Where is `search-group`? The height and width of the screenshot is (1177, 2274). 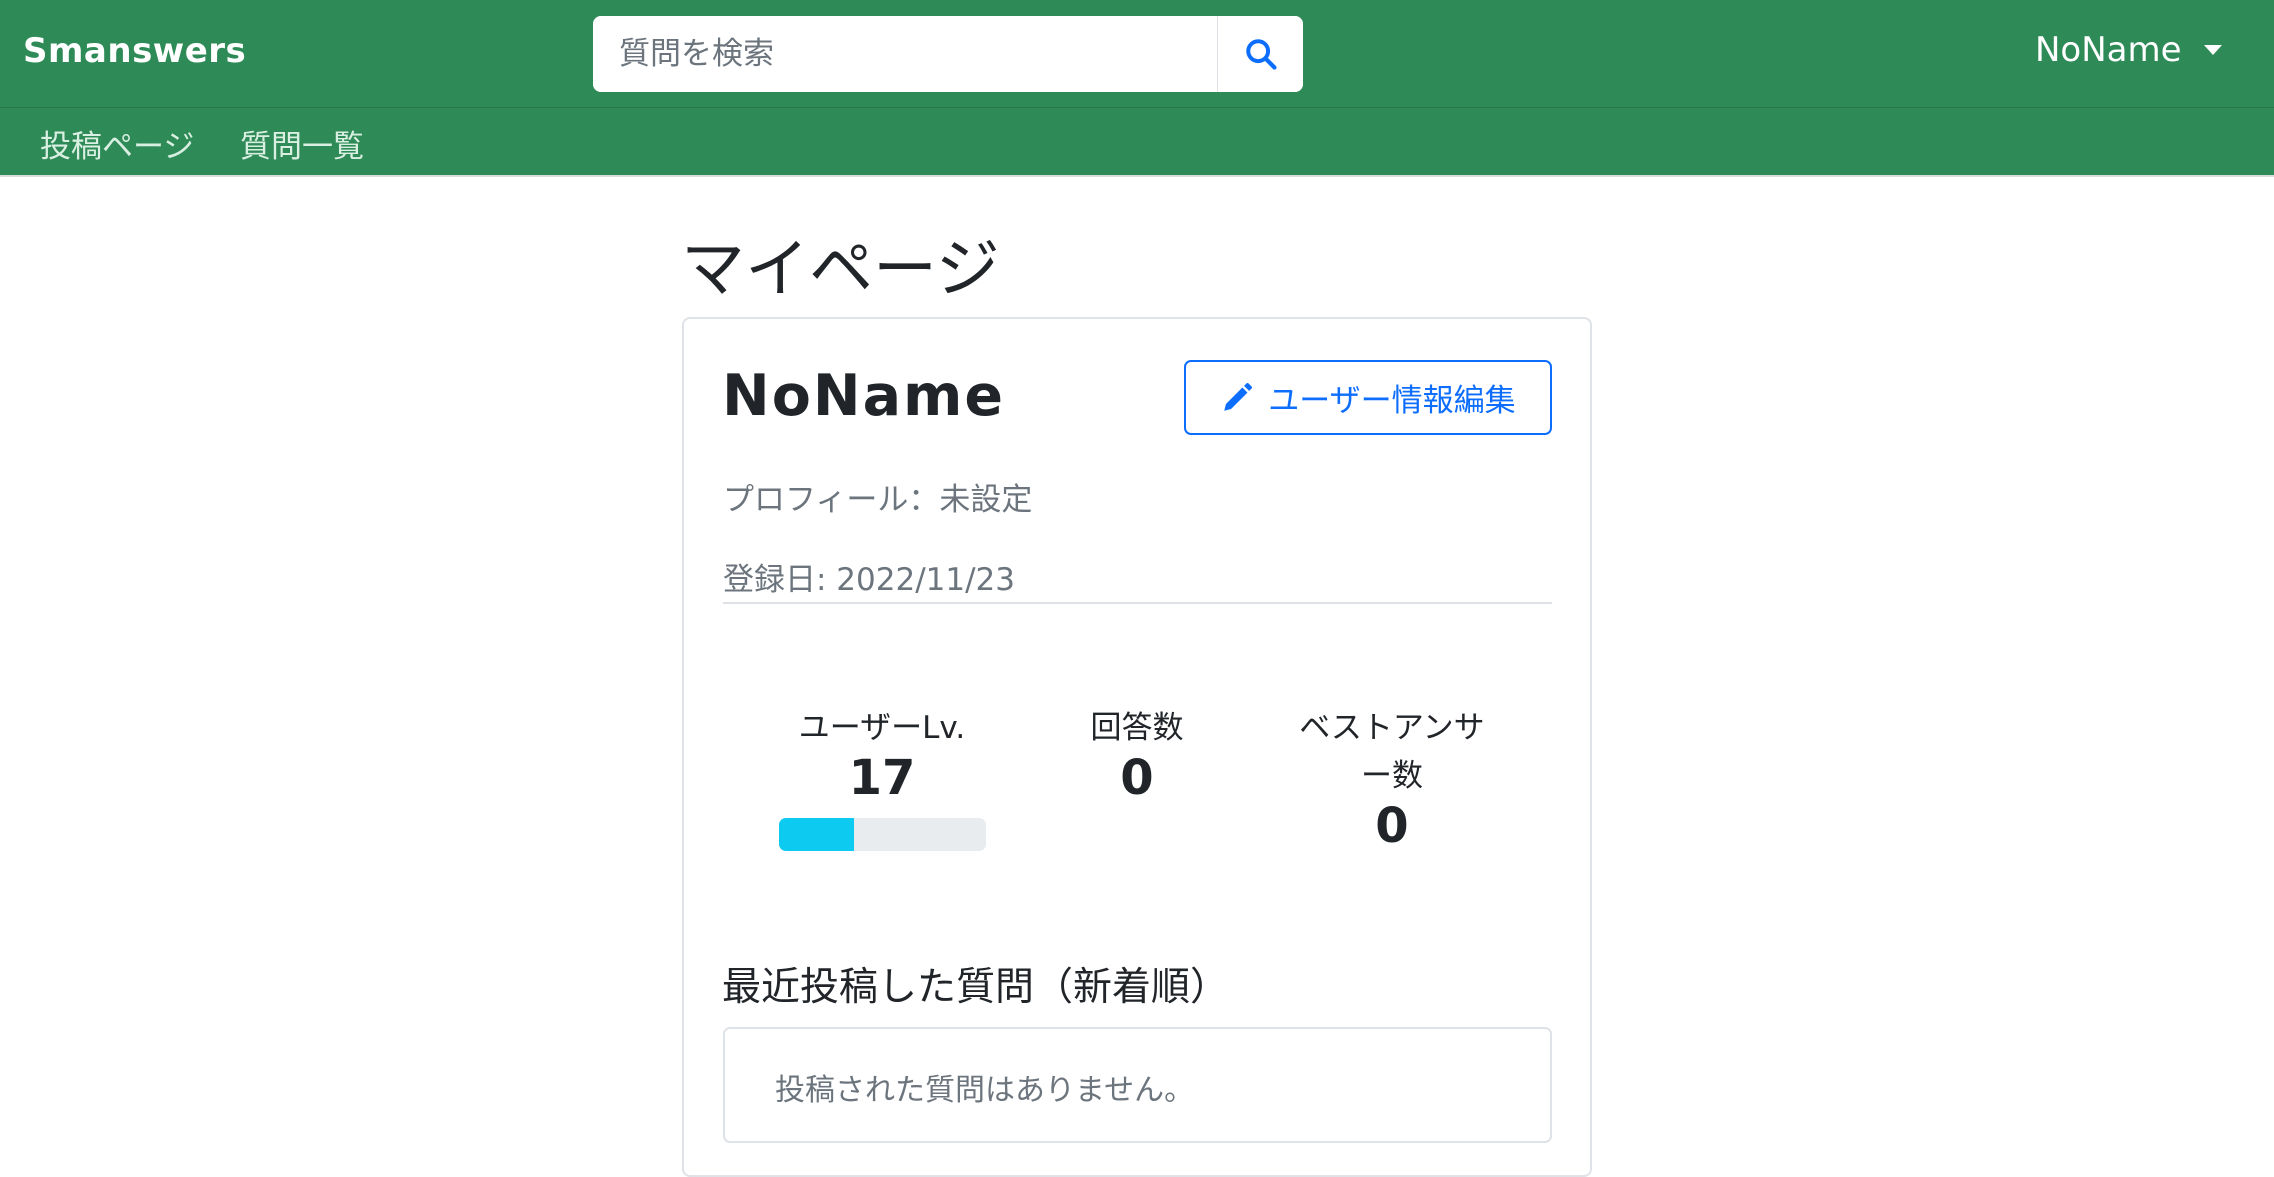
search-group is located at coordinates (948, 54).